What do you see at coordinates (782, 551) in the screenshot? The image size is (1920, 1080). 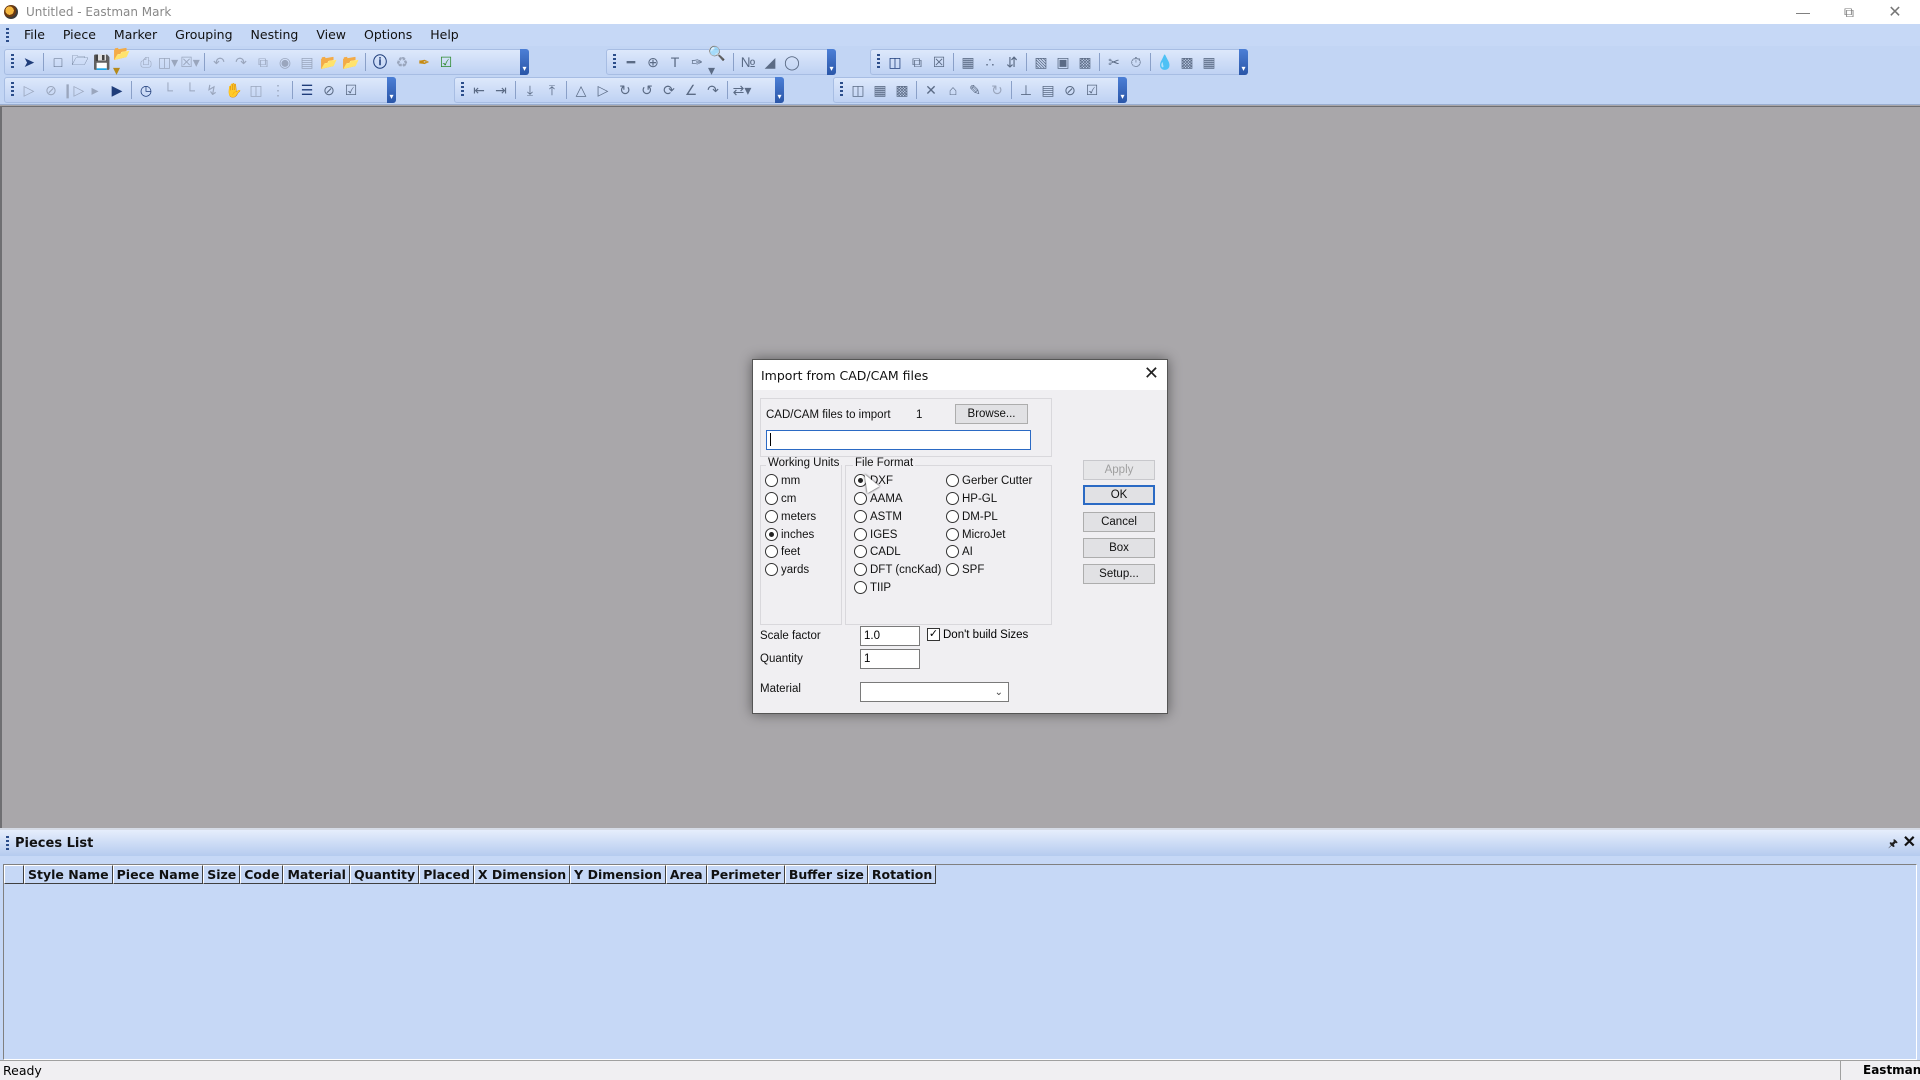 I see `unit-radio-feet: feet` at bounding box center [782, 551].